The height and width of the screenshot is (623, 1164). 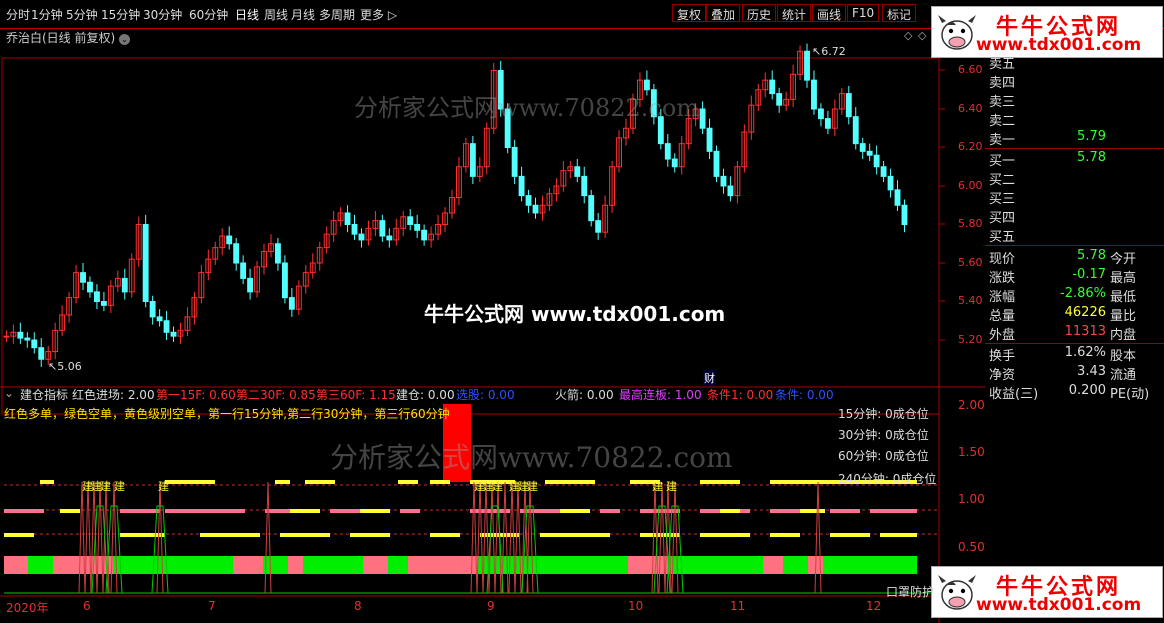 What do you see at coordinates (970, 146) in the screenshot?
I see `price-tick-label: 6.20` at bounding box center [970, 146].